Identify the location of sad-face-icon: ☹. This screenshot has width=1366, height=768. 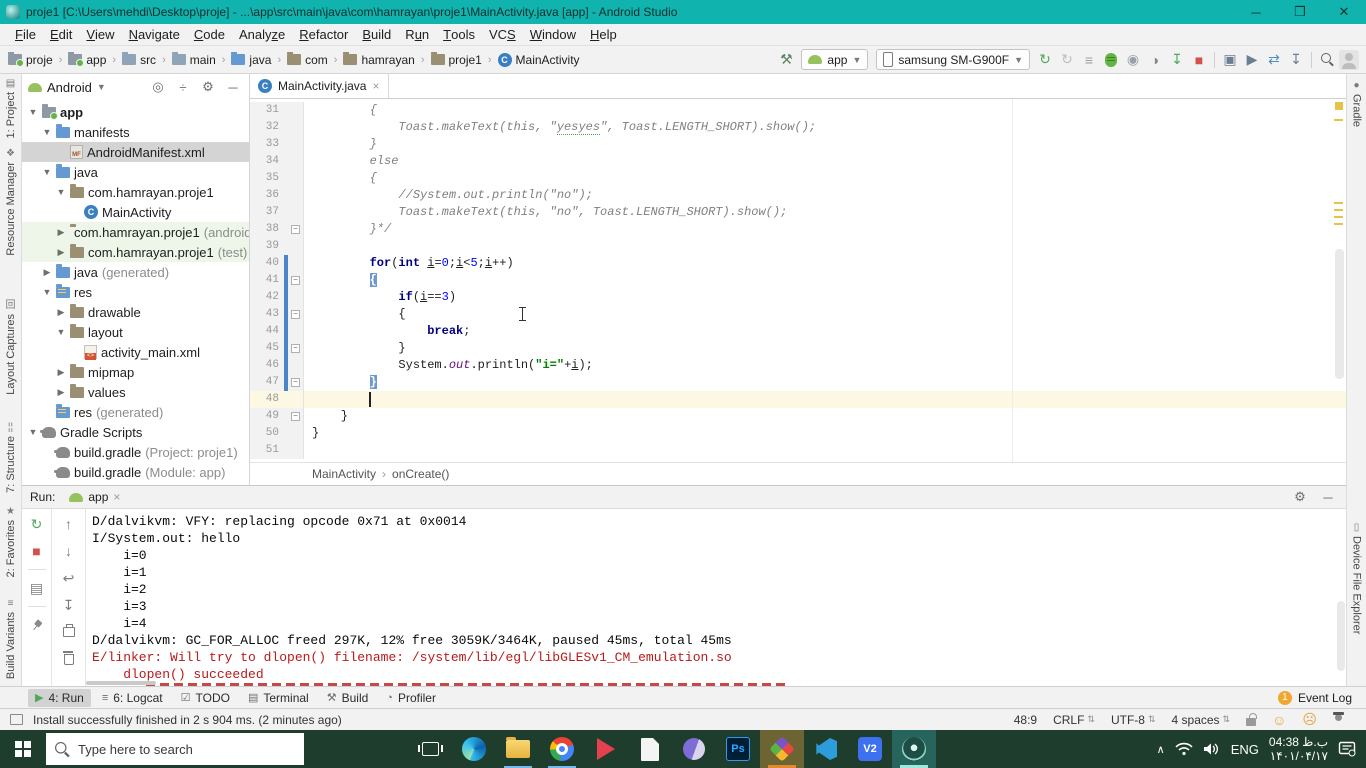
(1309, 719).